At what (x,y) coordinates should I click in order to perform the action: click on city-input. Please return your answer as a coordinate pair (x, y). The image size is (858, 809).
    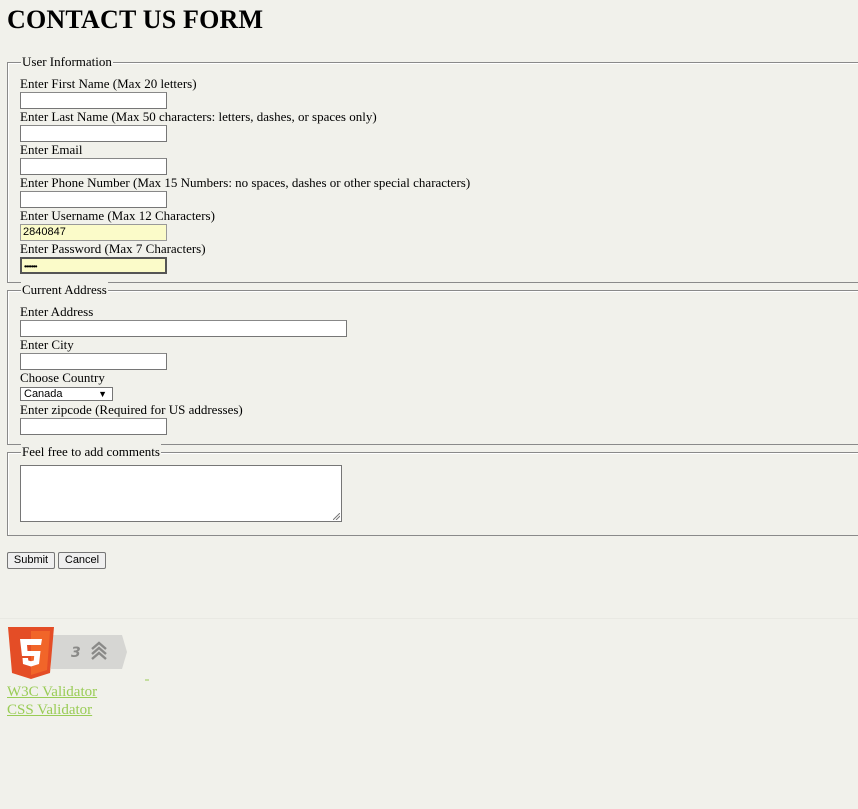
    Looking at the image, I should click on (93, 361).